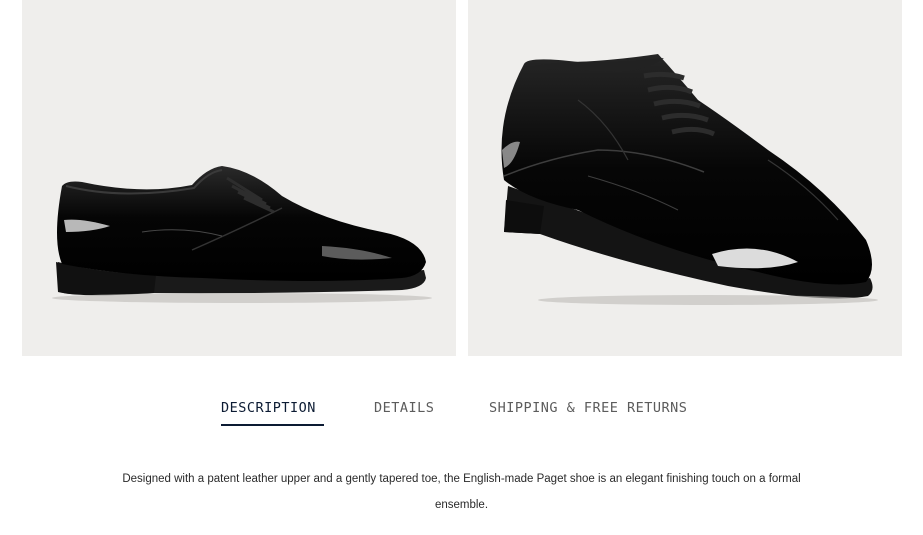 Image resolution: width=923 pixels, height=535 pixels. What do you see at coordinates (588, 411) in the screenshot?
I see `tab-shipping-free-returns: SHIPPING & FREE RETURNS` at bounding box center [588, 411].